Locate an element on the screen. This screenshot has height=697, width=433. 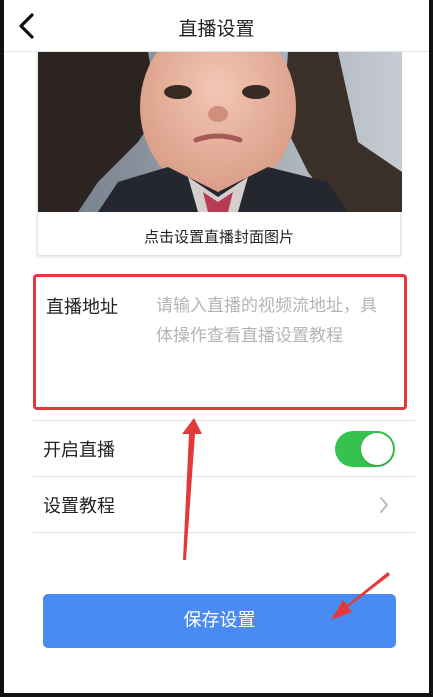
nav-bar: 直播设置 is located at coordinates (216, 26).